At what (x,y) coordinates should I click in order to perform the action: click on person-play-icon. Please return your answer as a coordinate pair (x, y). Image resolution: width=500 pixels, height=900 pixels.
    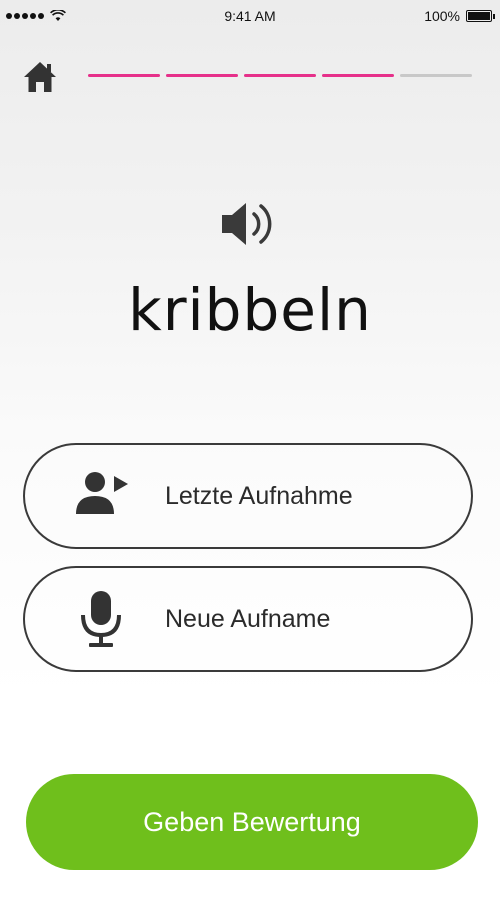
    Looking at the image, I should click on (102, 493).